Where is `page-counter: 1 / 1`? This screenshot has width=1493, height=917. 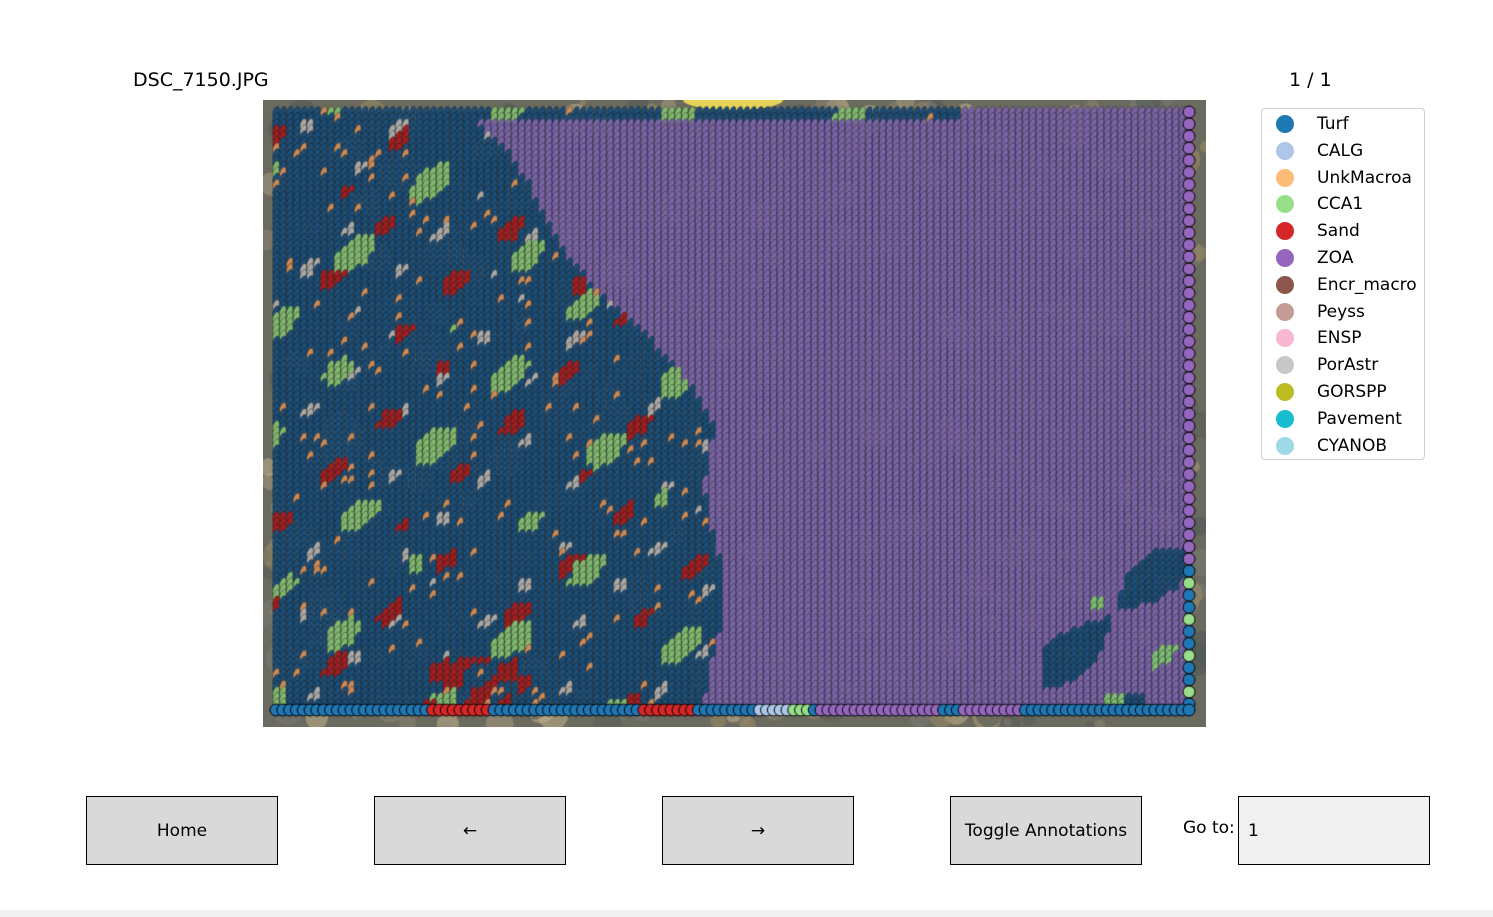 page-counter: 1 / 1 is located at coordinates (1310, 80).